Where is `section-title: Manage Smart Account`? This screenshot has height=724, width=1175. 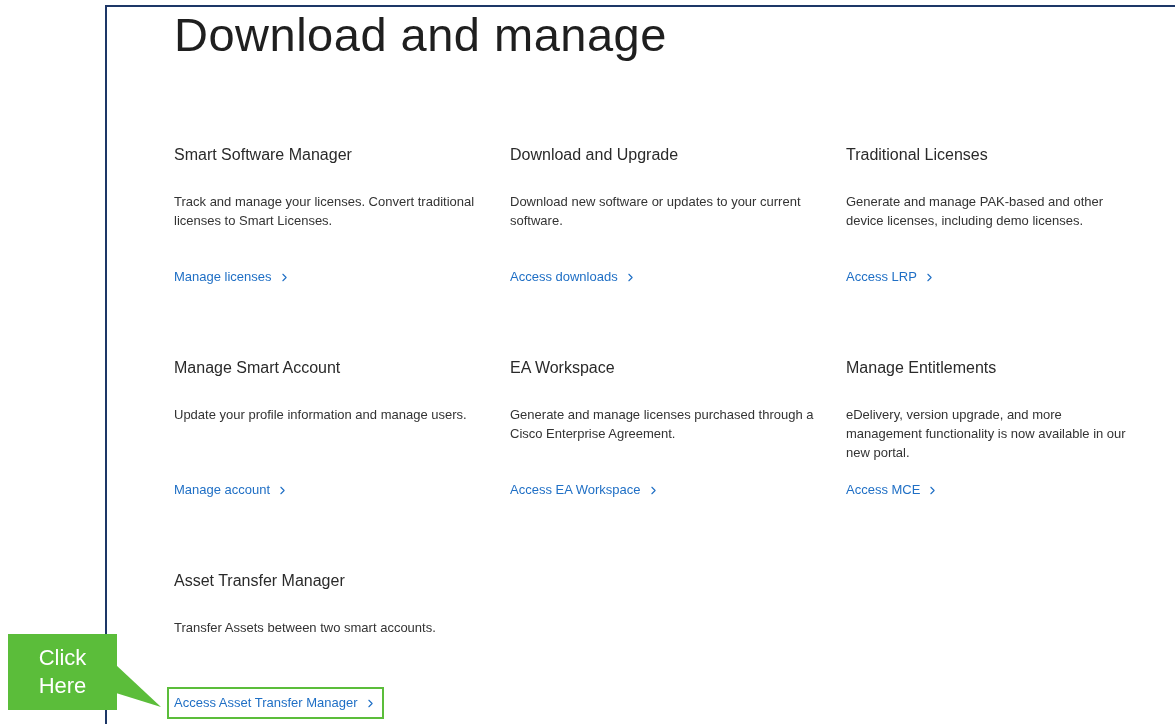 section-title: Manage Smart Account is located at coordinates (257, 368).